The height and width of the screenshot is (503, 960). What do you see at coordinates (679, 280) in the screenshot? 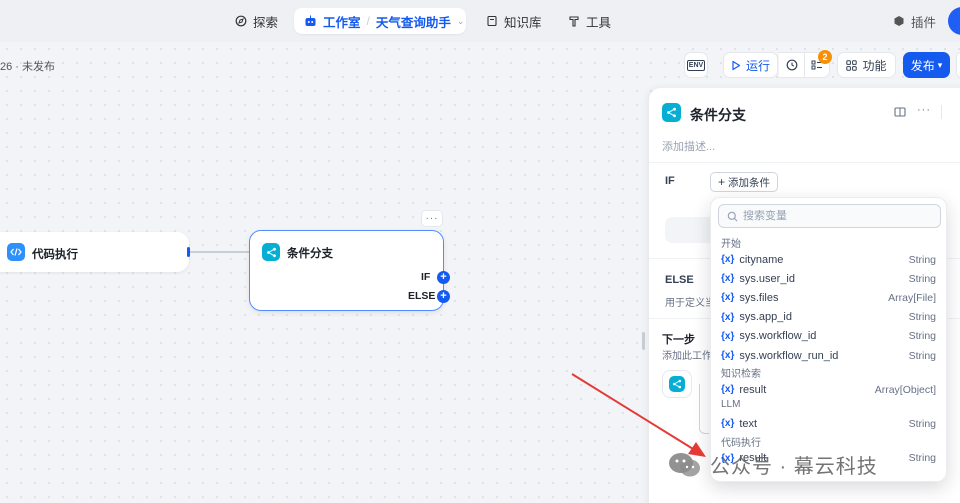
I see `else-label: ELSE` at bounding box center [679, 280].